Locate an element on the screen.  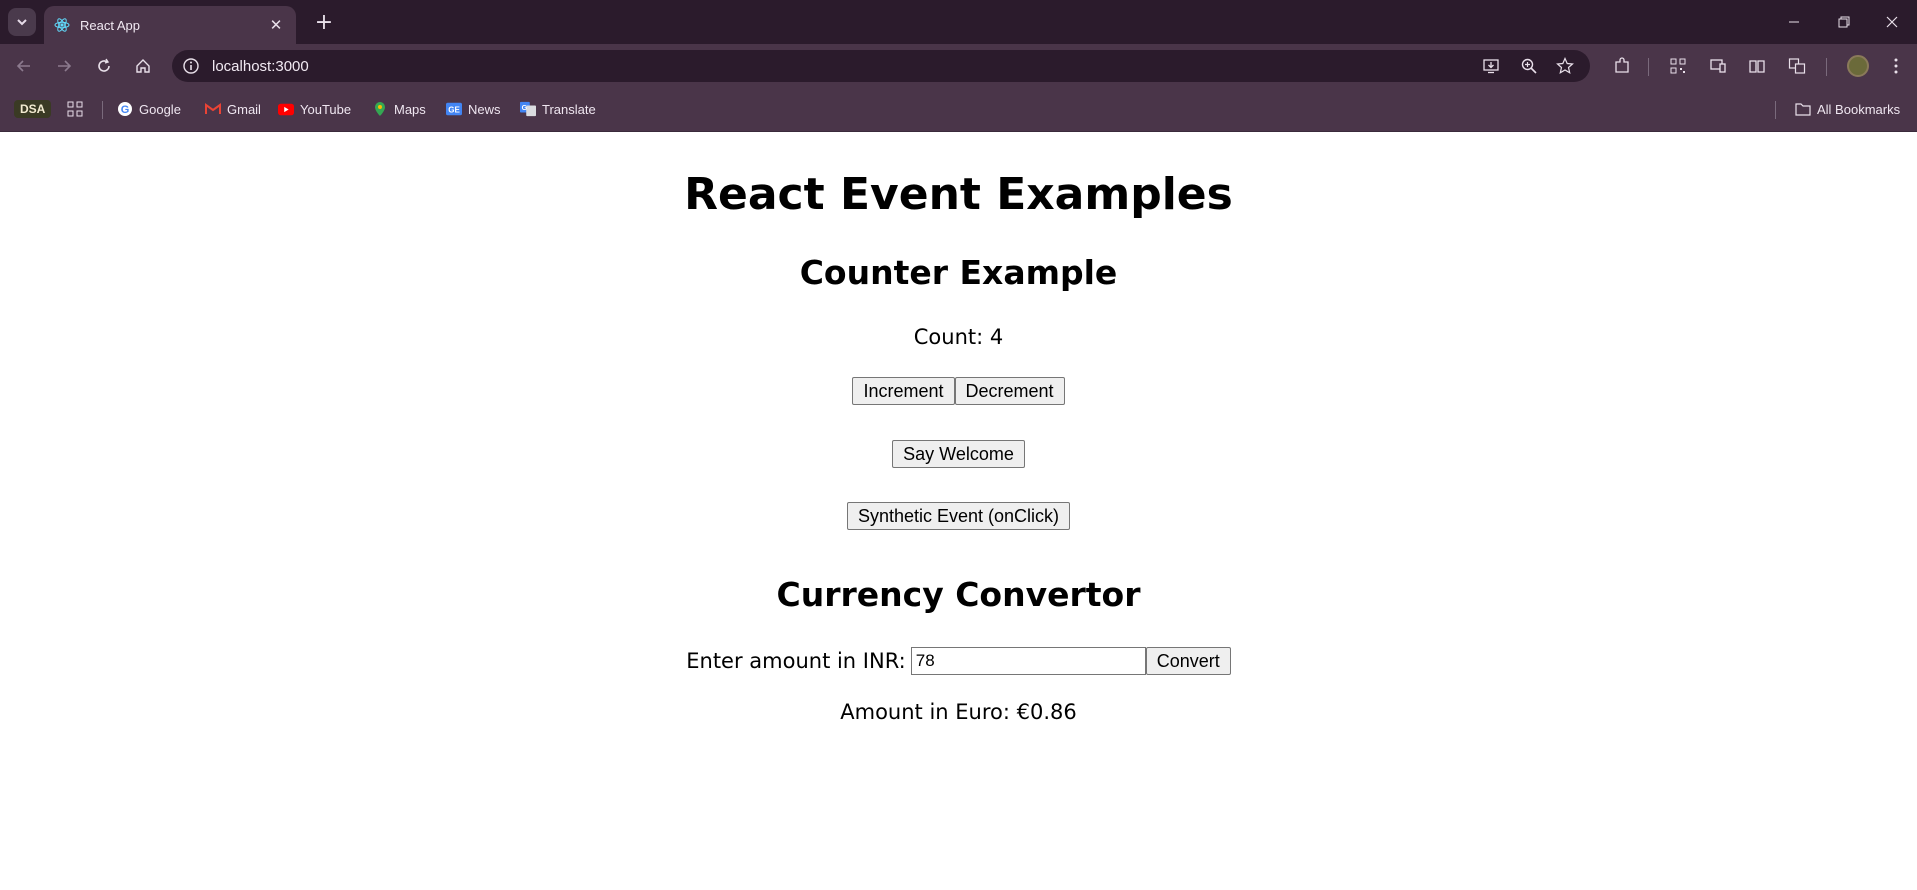
bookmark-news: GE News is located at coordinates (473, 109).